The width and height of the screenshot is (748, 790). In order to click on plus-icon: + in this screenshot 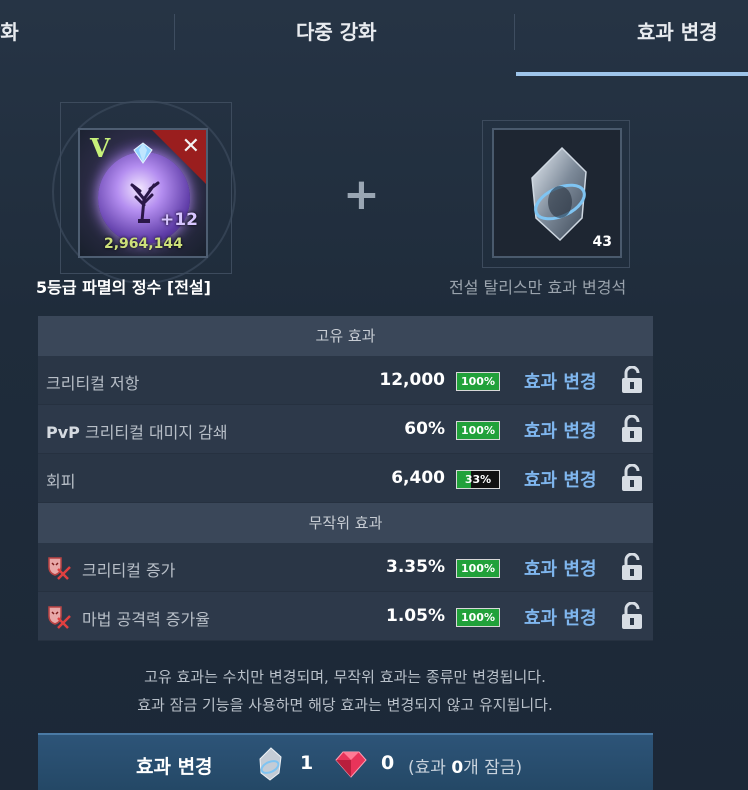, I will do `click(361, 194)`.